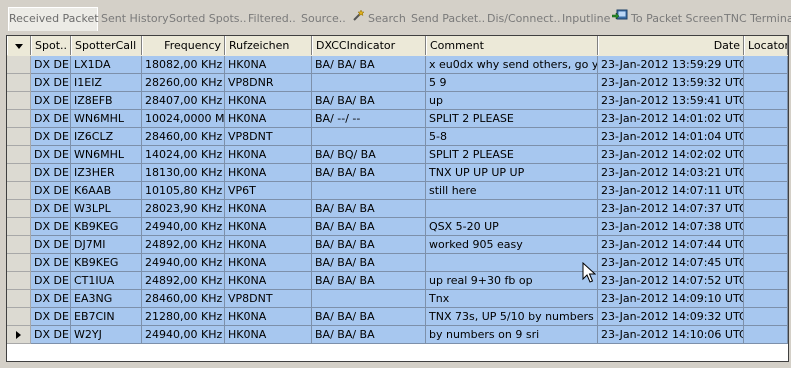 The height and width of the screenshot is (368, 791). What do you see at coordinates (671, 317) in the screenshot?
I see `date-cell: 23-Jan-2012 14:09:32 UTC` at bounding box center [671, 317].